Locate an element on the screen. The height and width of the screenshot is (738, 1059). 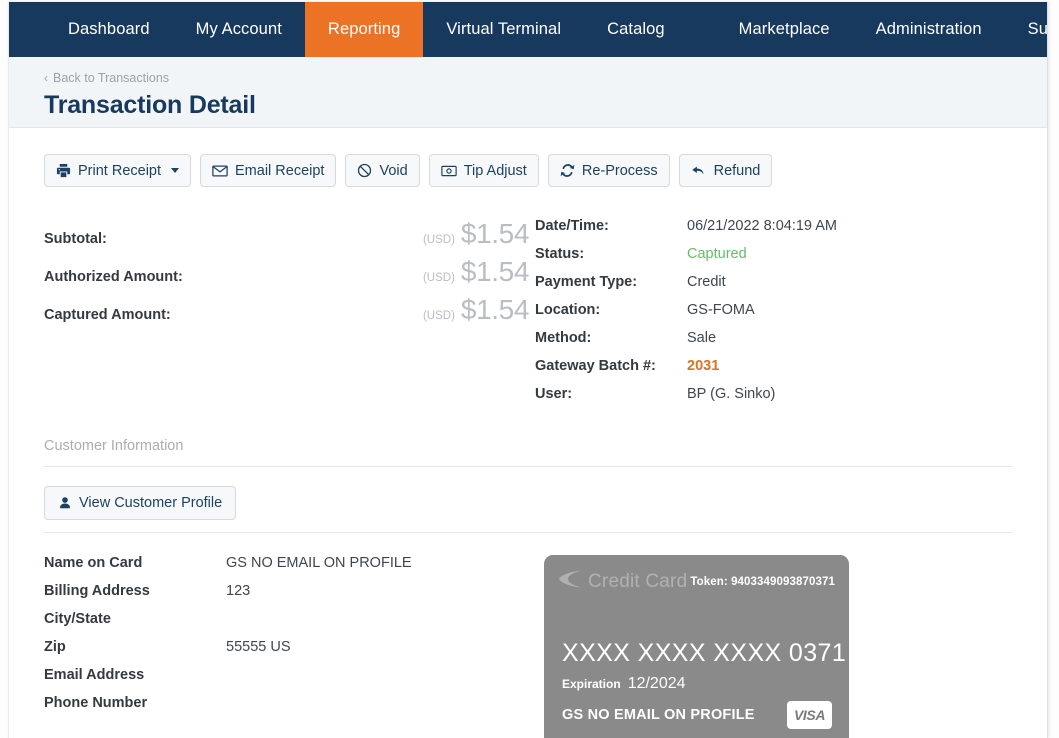
view-customer-profile-button: View Customer Profile is located at coordinates (140, 503).